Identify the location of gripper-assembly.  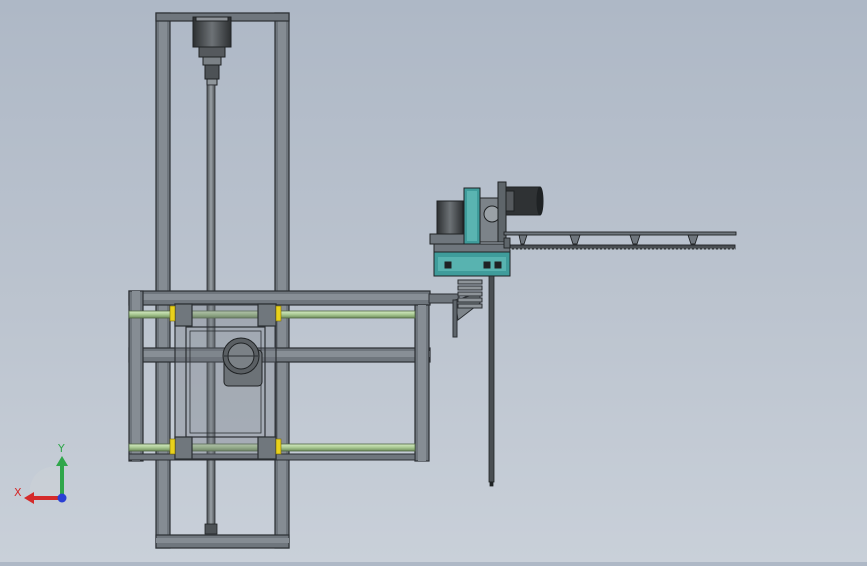
(486, 229).